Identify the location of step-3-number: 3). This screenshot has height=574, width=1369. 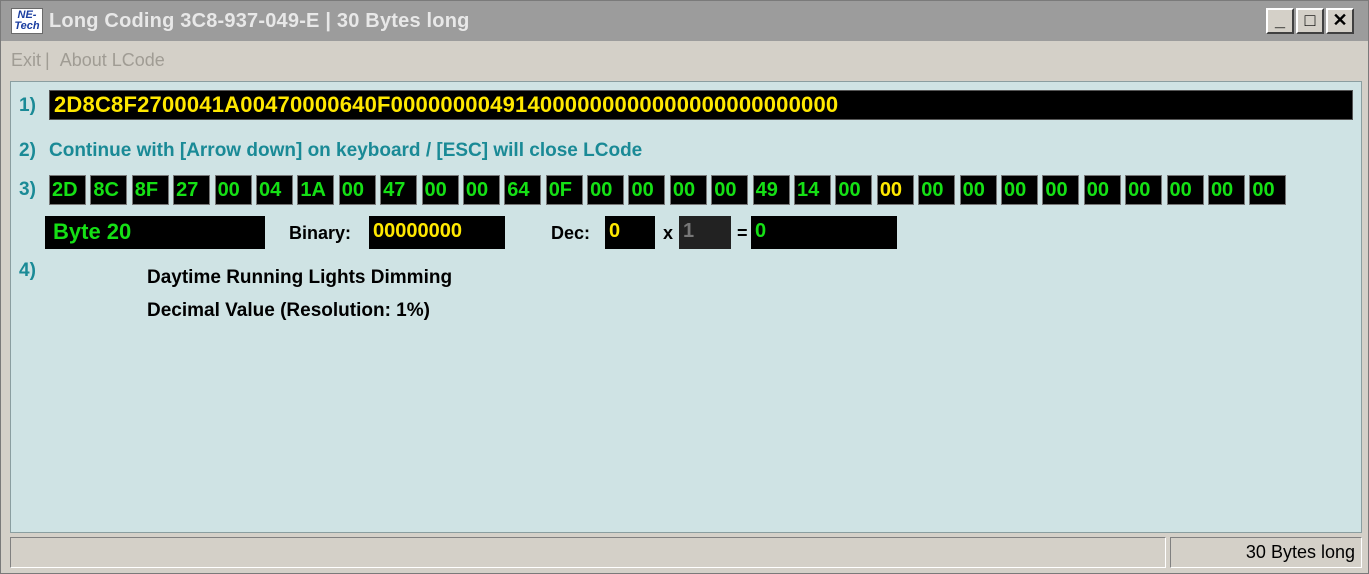
(27, 189).